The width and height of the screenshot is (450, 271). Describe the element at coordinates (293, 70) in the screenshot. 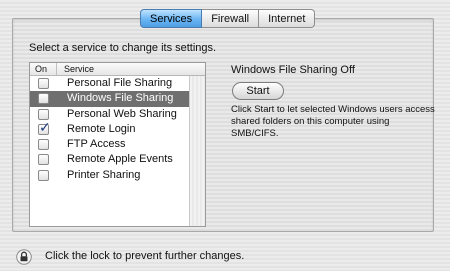

I see `service-status-title: Windows File Sharing Off` at that location.